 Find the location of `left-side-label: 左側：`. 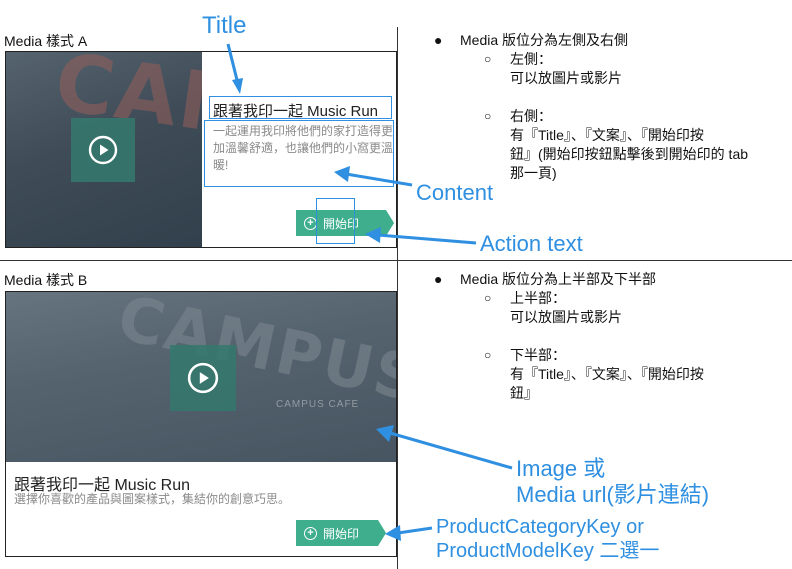

left-side-label: 左側： is located at coordinates (531, 59).